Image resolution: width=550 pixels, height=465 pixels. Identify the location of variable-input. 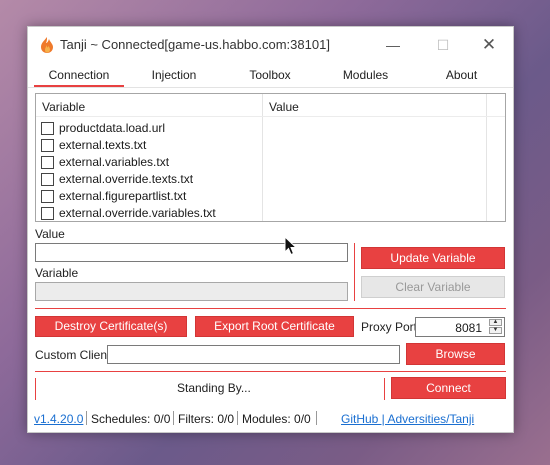
(191, 291).